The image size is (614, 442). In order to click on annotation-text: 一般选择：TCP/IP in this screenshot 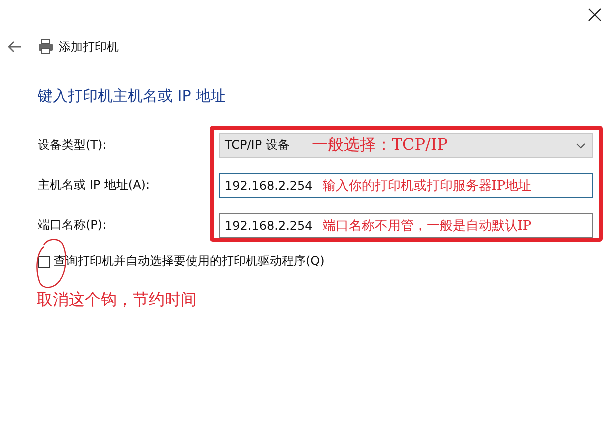, I will do `click(380, 145)`.